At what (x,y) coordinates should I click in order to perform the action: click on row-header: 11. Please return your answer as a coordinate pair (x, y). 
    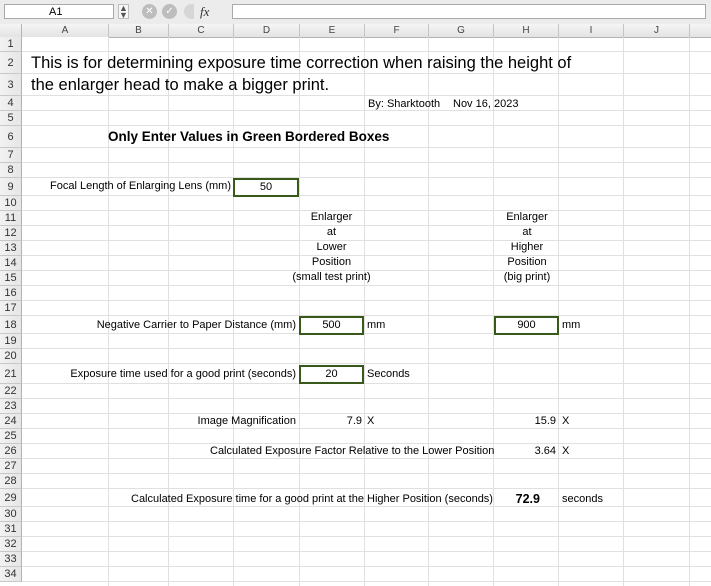
    Looking at the image, I should click on (11, 218).